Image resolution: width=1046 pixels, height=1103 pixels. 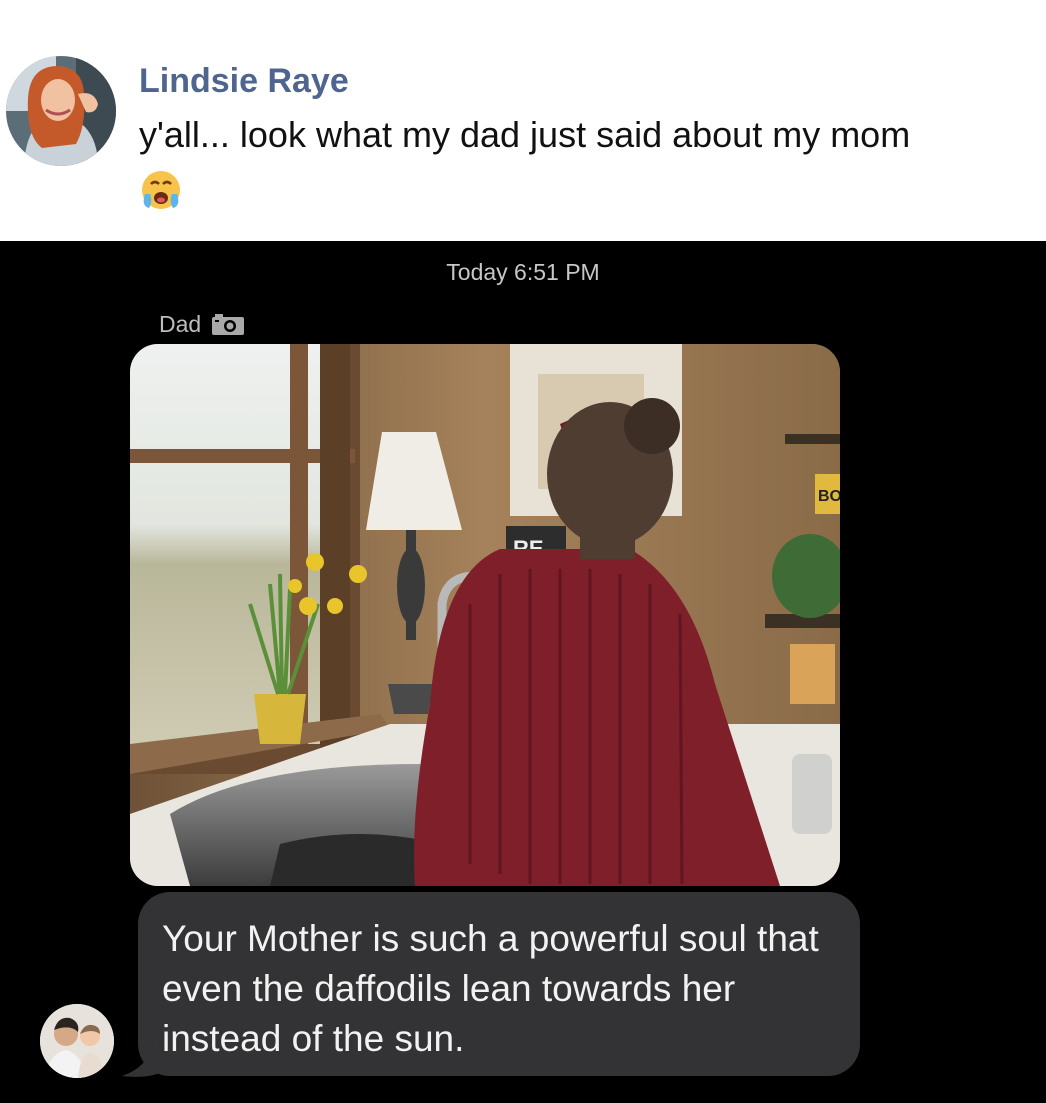 What do you see at coordinates (523, 272) in the screenshot?
I see `message-timestamp: Today 6:51 PM` at bounding box center [523, 272].